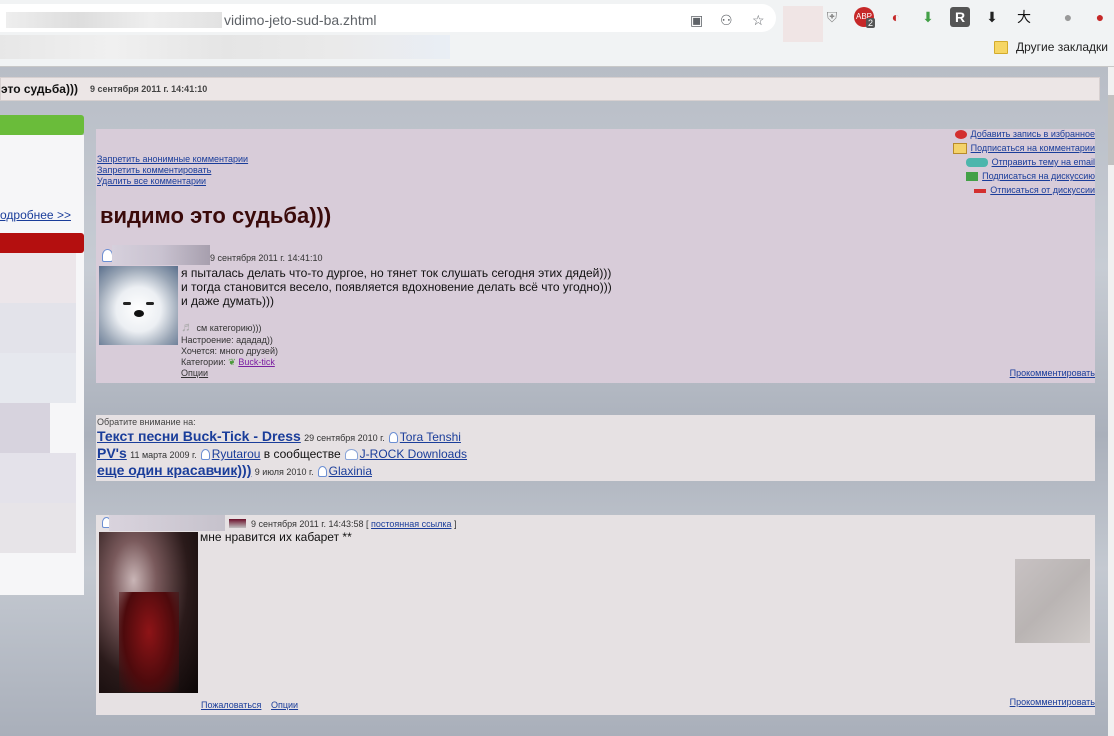 The width and height of the screenshot is (1114, 736). I want to click on add-favorite-link: Добавить запись в избранное, so click(1033, 134).